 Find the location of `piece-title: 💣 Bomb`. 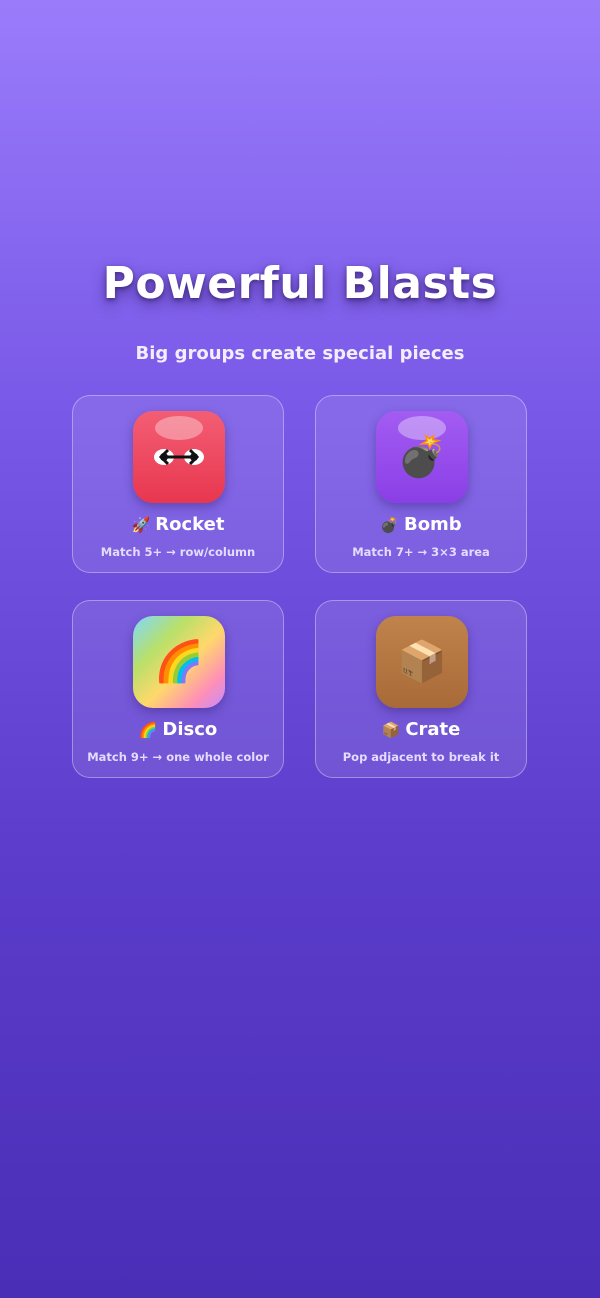

piece-title: 💣 Bomb is located at coordinates (421, 524).